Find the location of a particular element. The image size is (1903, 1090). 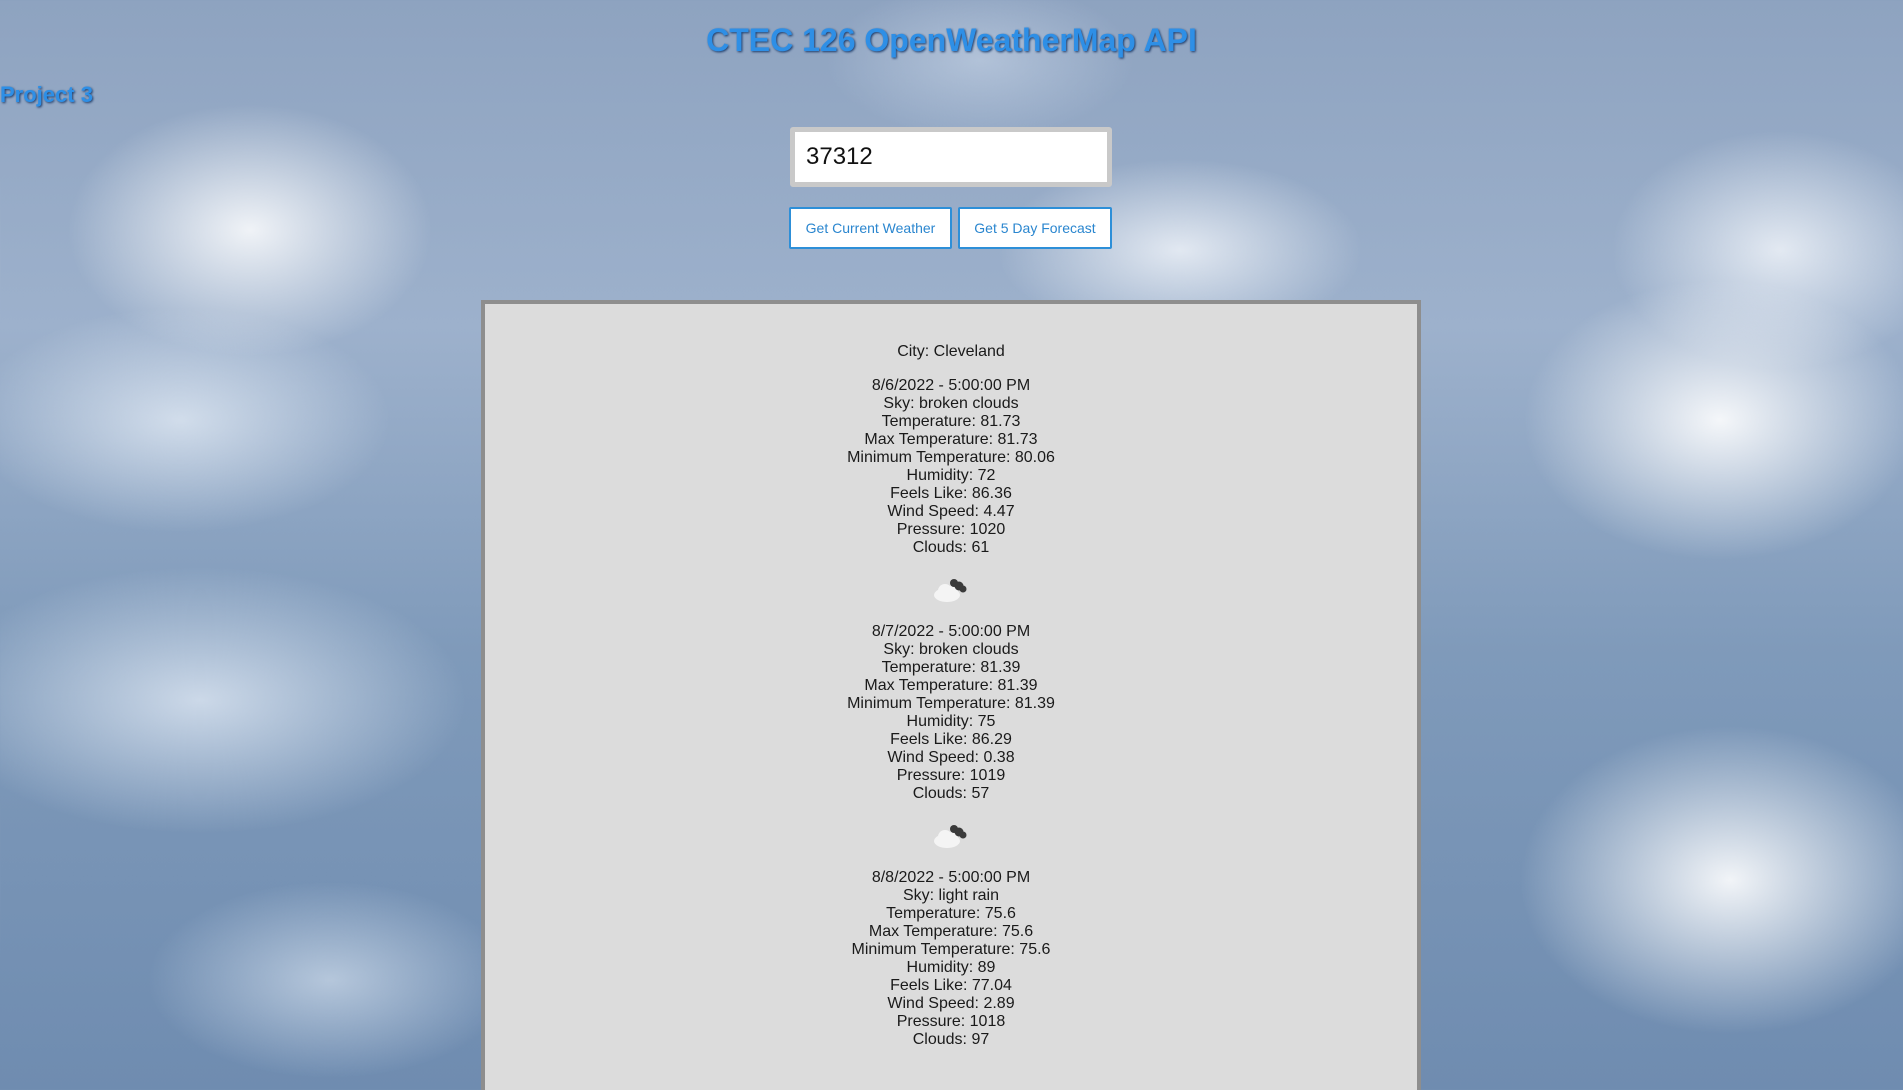

forecast-wind-speed: Wind Speed: 2.89 is located at coordinates (951, 1003).